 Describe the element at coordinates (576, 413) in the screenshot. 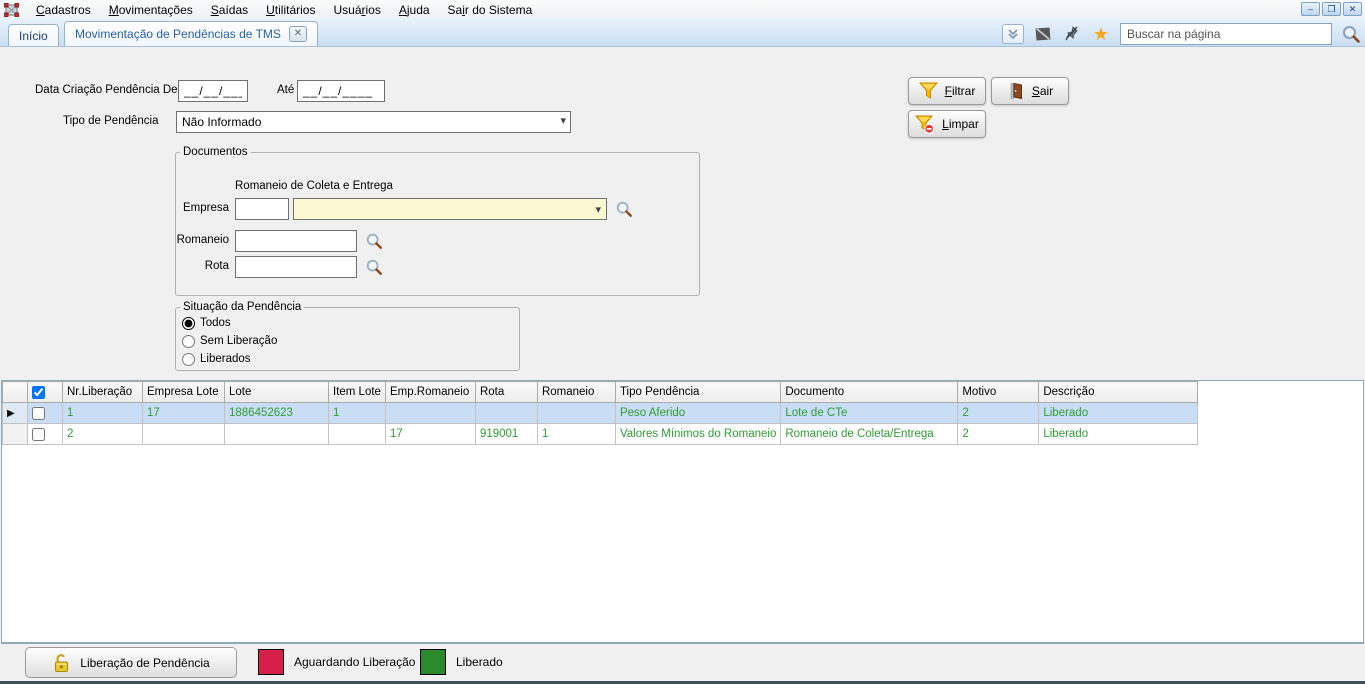

I see `cell-romaneio` at that location.